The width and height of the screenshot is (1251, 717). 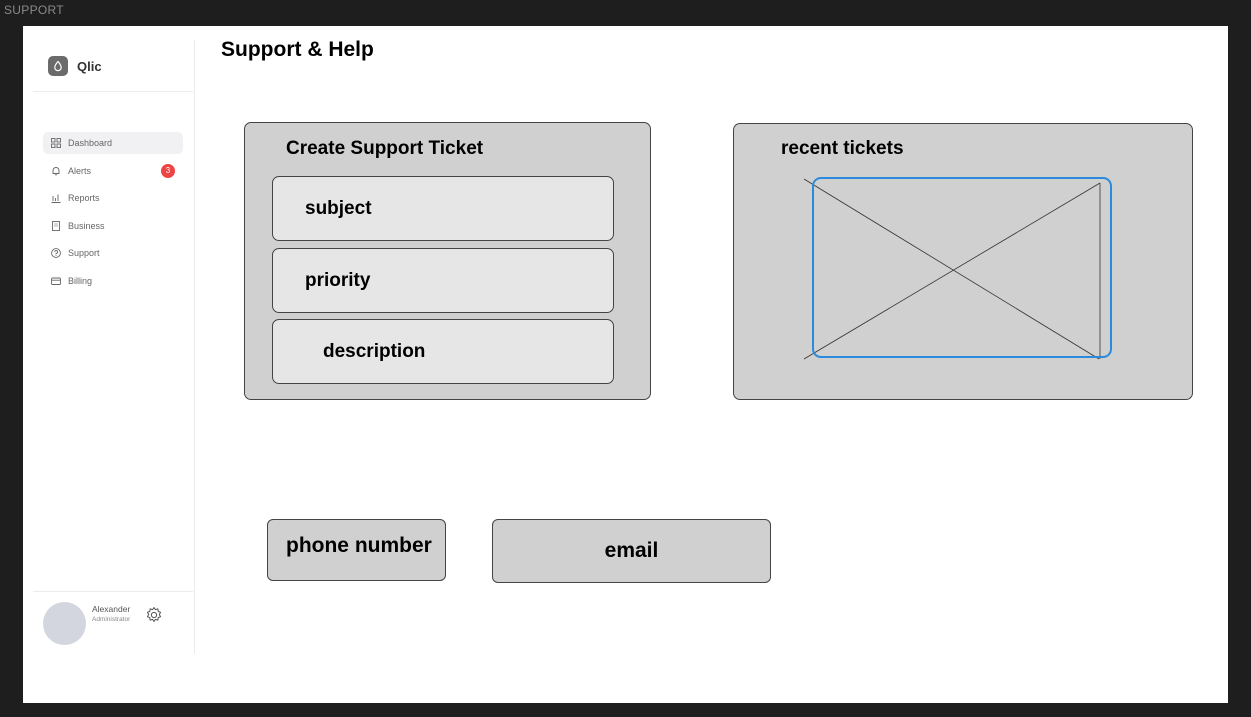 What do you see at coordinates (56, 171) in the screenshot?
I see `bell-icon` at bounding box center [56, 171].